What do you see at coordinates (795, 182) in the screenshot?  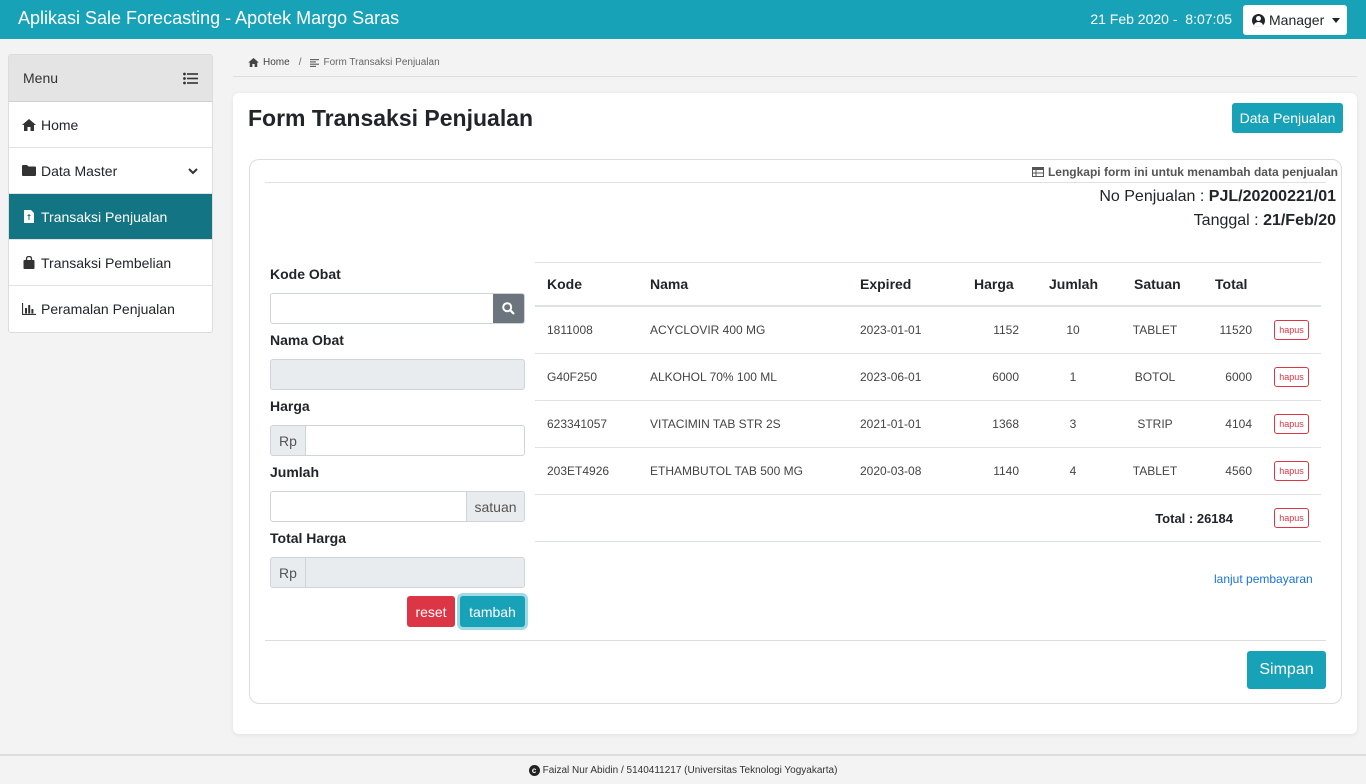 I see `note-divider` at bounding box center [795, 182].